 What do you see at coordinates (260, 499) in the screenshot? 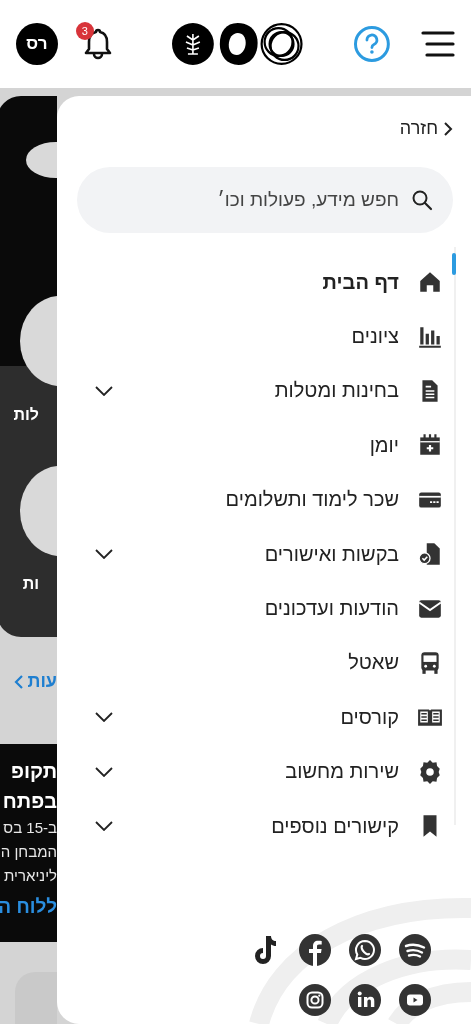
I see `menu-item: שכר לימוד ותשלומים` at bounding box center [260, 499].